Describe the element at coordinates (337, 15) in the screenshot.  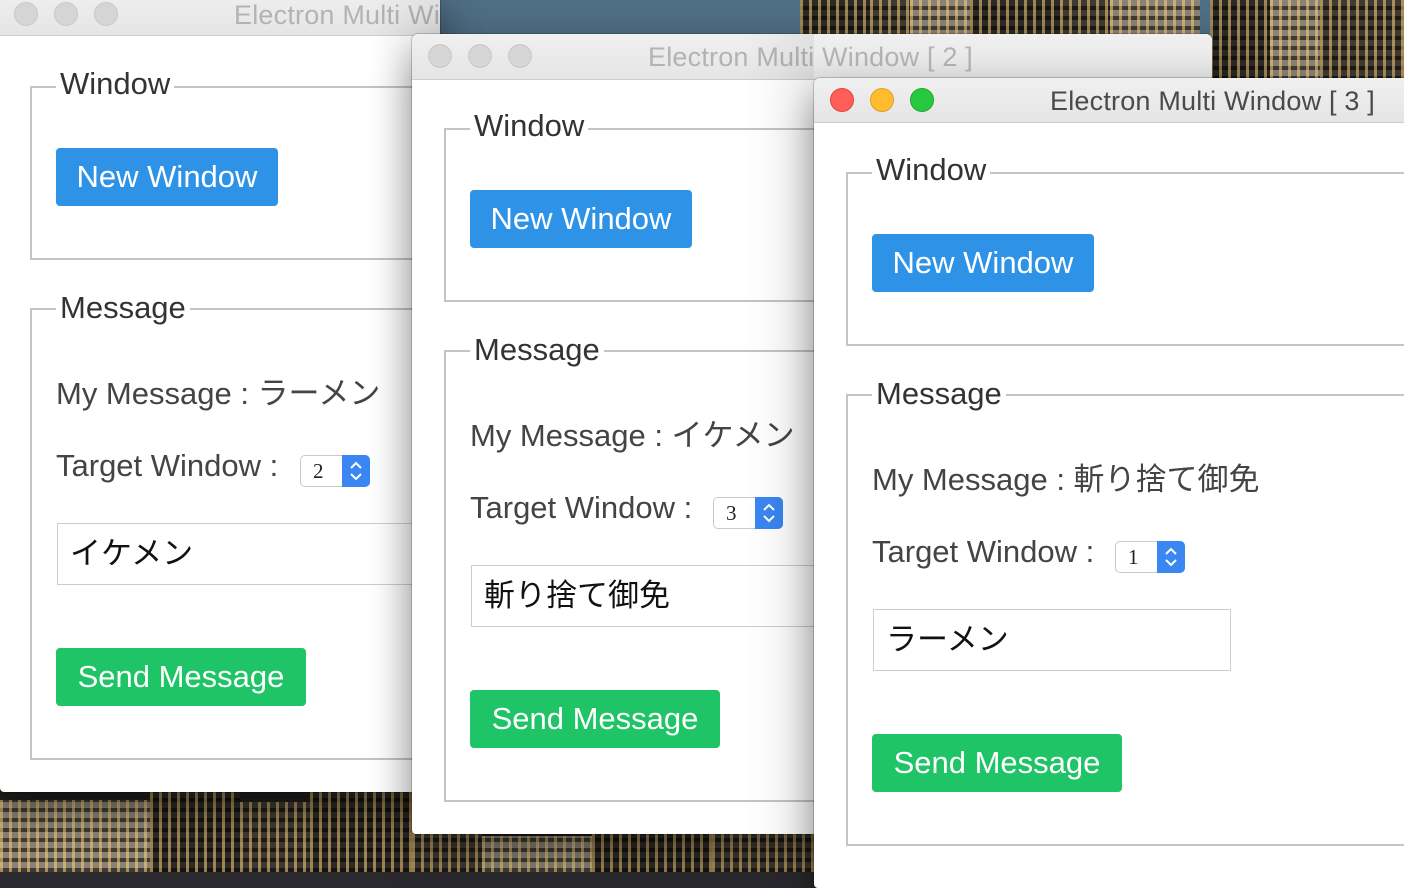
I see `window-title: Electron Multi Window [ 1 ]` at that location.